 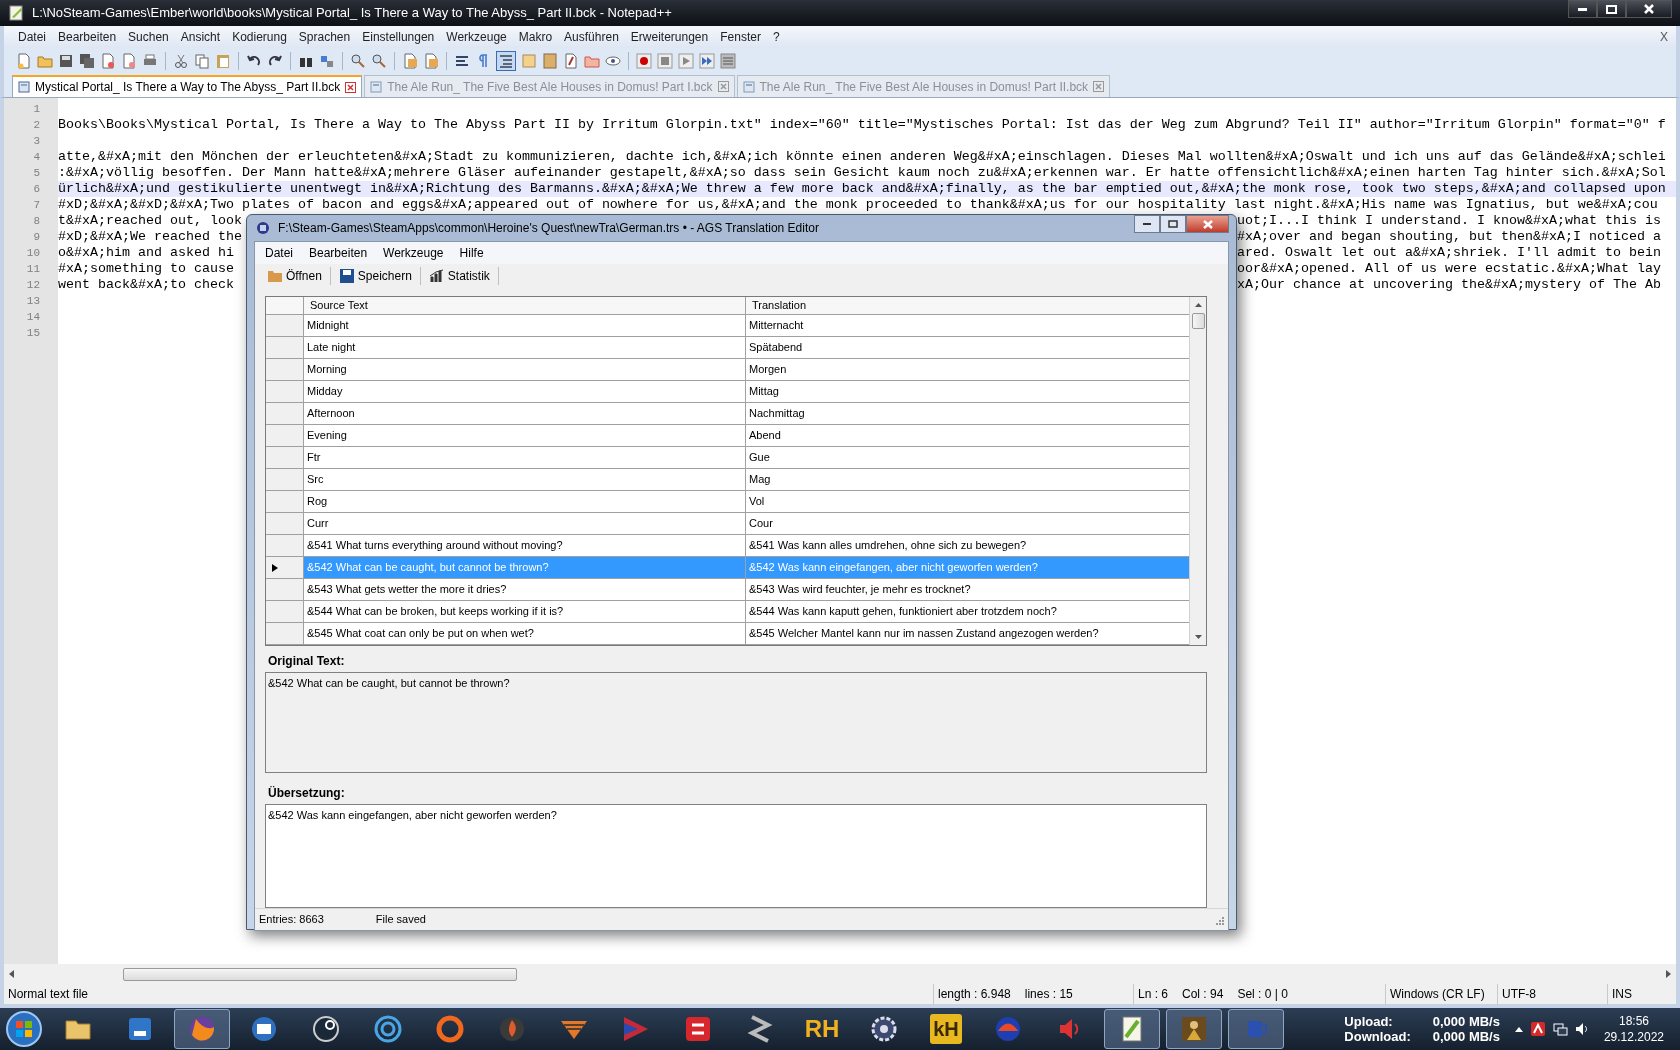 What do you see at coordinates (48, 994) in the screenshot?
I see `status-text: Normal text file` at bounding box center [48, 994].